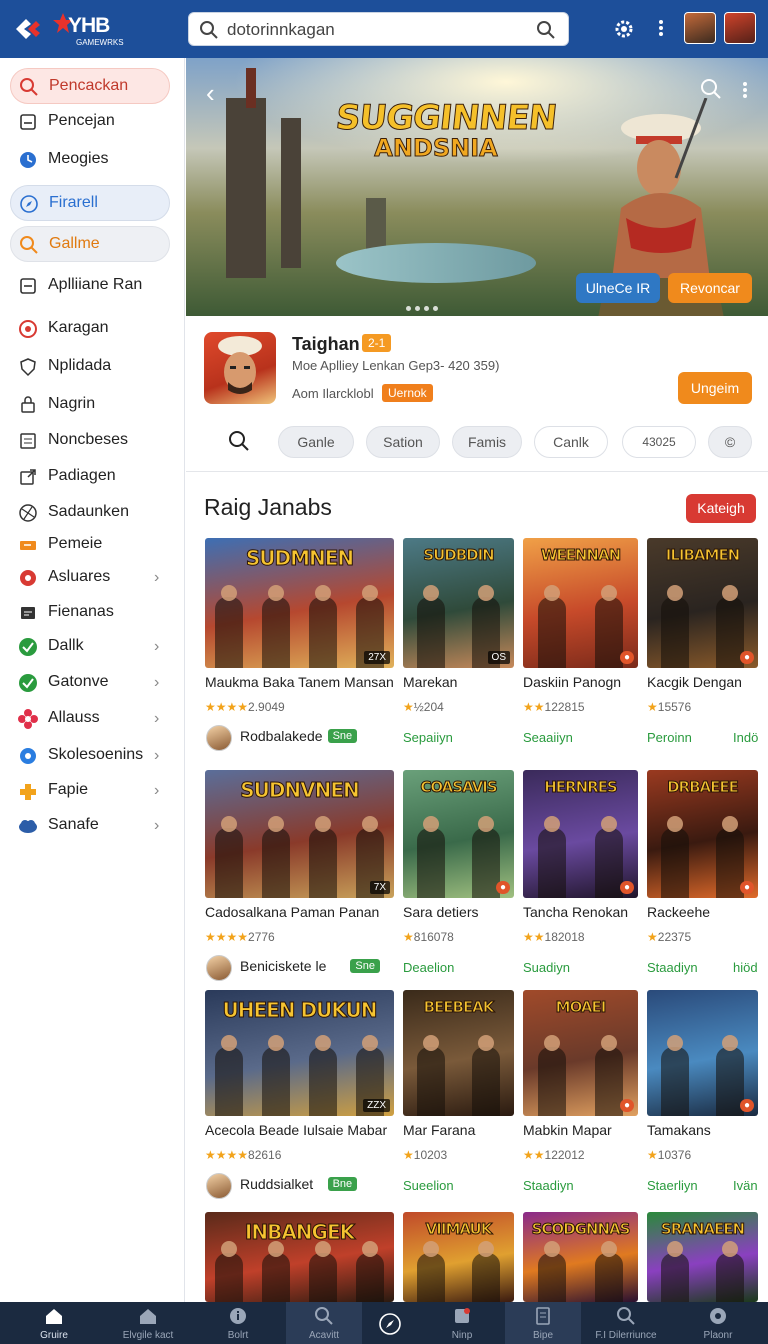  I want to click on chevron-left-icon: ‹, so click(210, 93).